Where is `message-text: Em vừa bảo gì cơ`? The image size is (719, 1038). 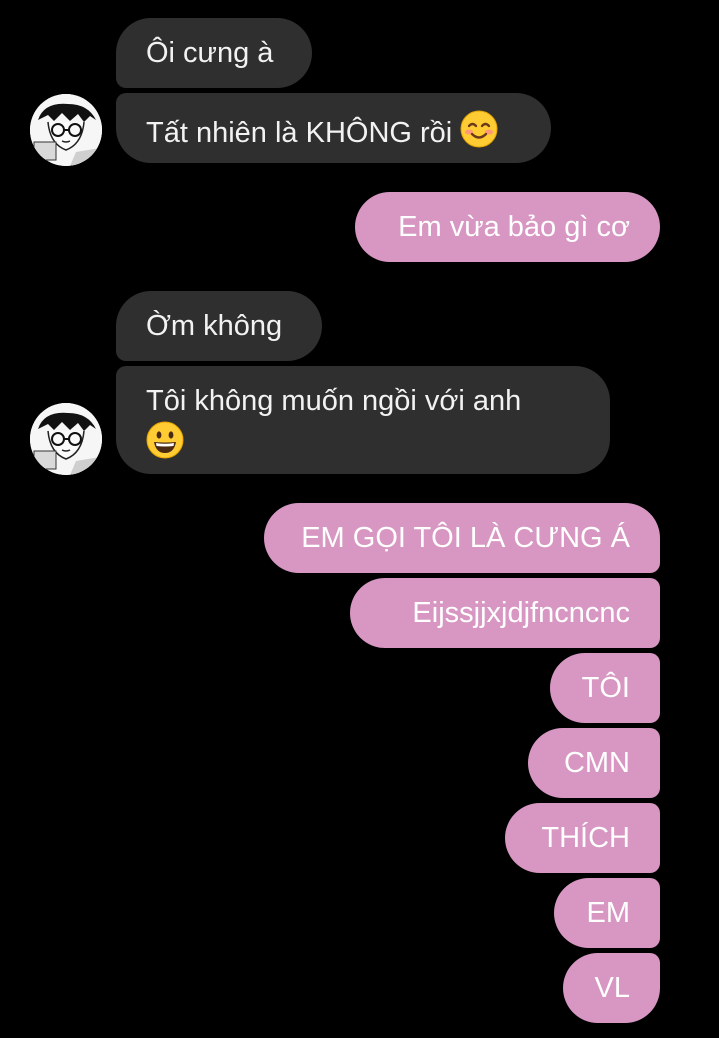 message-text: Em vừa bảo gì cơ is located at coordinates (514, 227).